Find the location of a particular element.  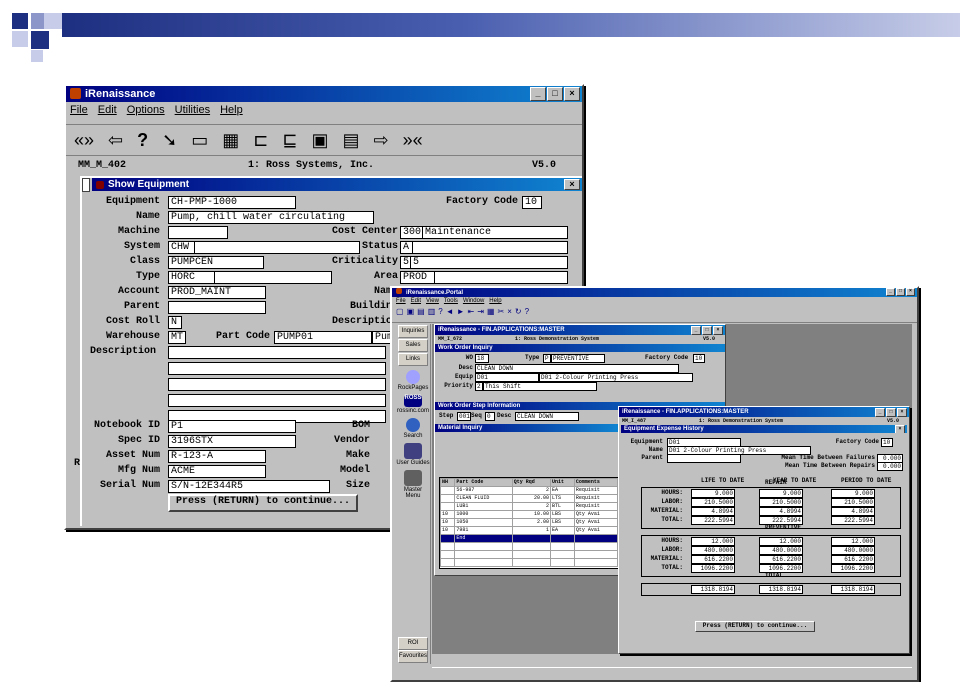

sidebar-item-user-guides: User Guides is located at coordinates (413, 463).